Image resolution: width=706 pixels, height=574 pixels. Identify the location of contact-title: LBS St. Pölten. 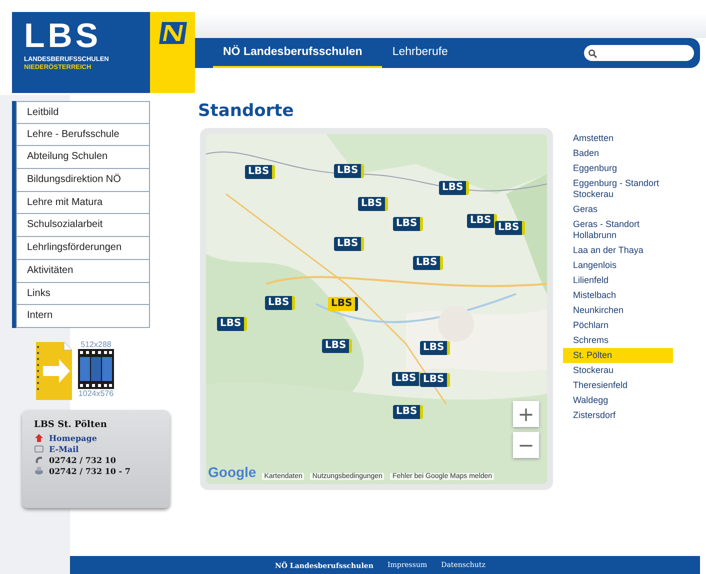
(71, 425).